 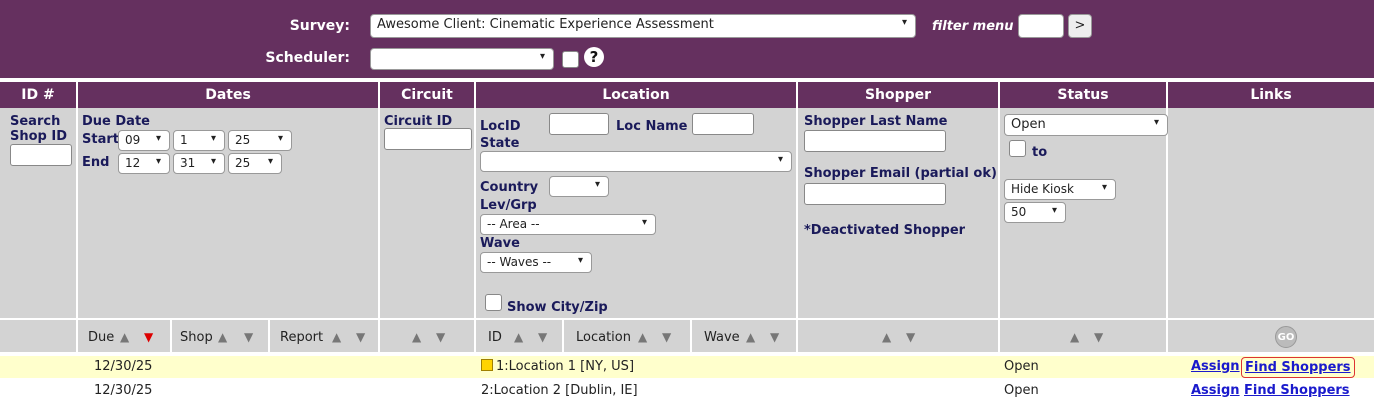 I want to click on sort-cell-shopper, so click(x=899, y=337).